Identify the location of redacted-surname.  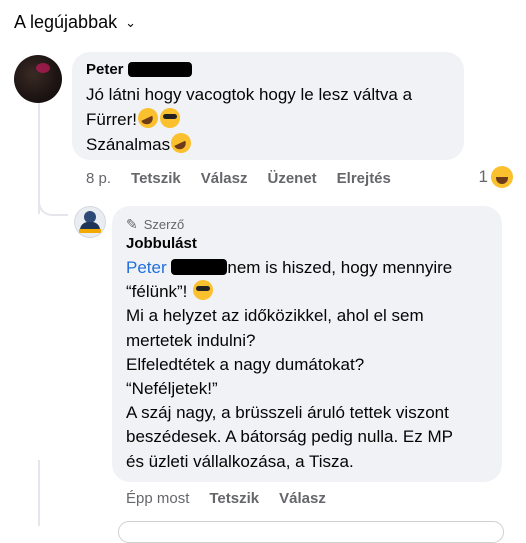
(159, 69).